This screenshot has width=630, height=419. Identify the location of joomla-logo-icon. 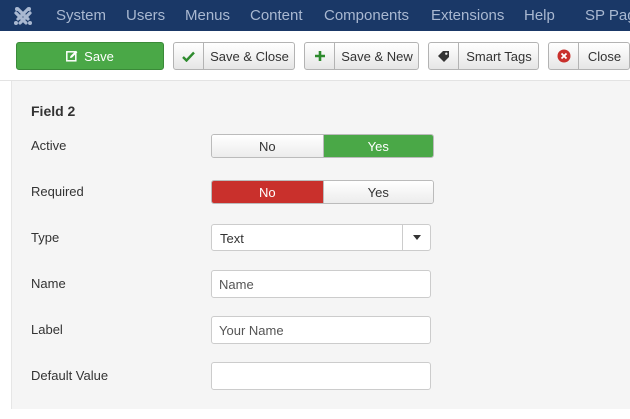
(23, 16).